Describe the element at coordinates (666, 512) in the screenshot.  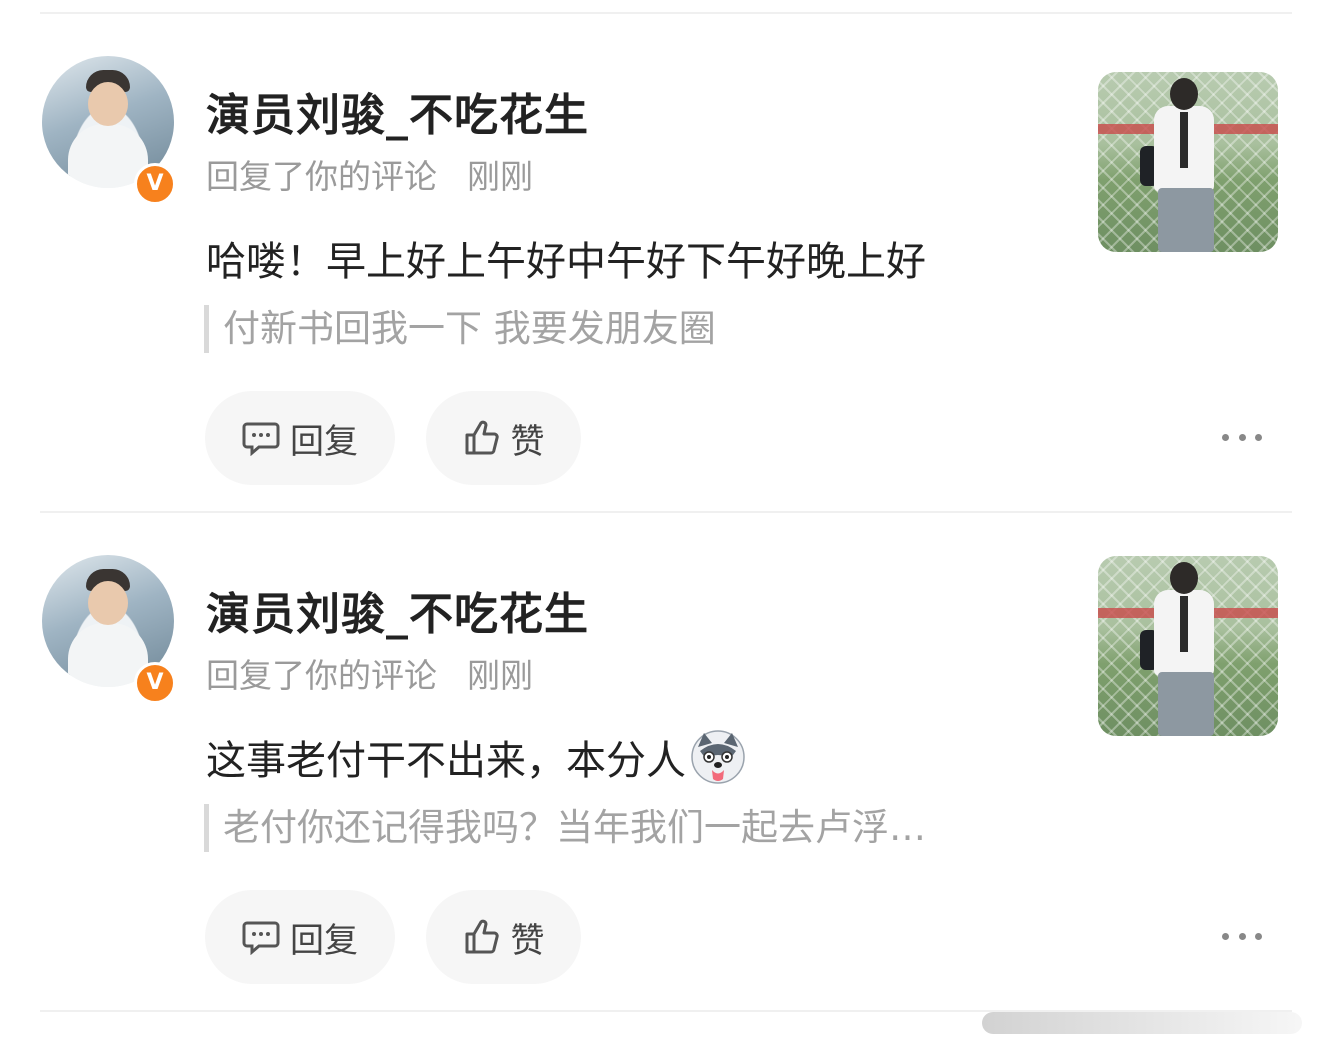
I see `comment-divider` at that location.